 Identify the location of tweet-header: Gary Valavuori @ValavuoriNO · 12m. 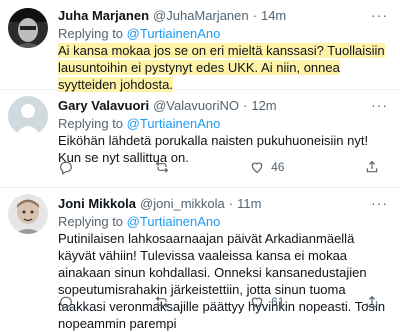
(224, 102).